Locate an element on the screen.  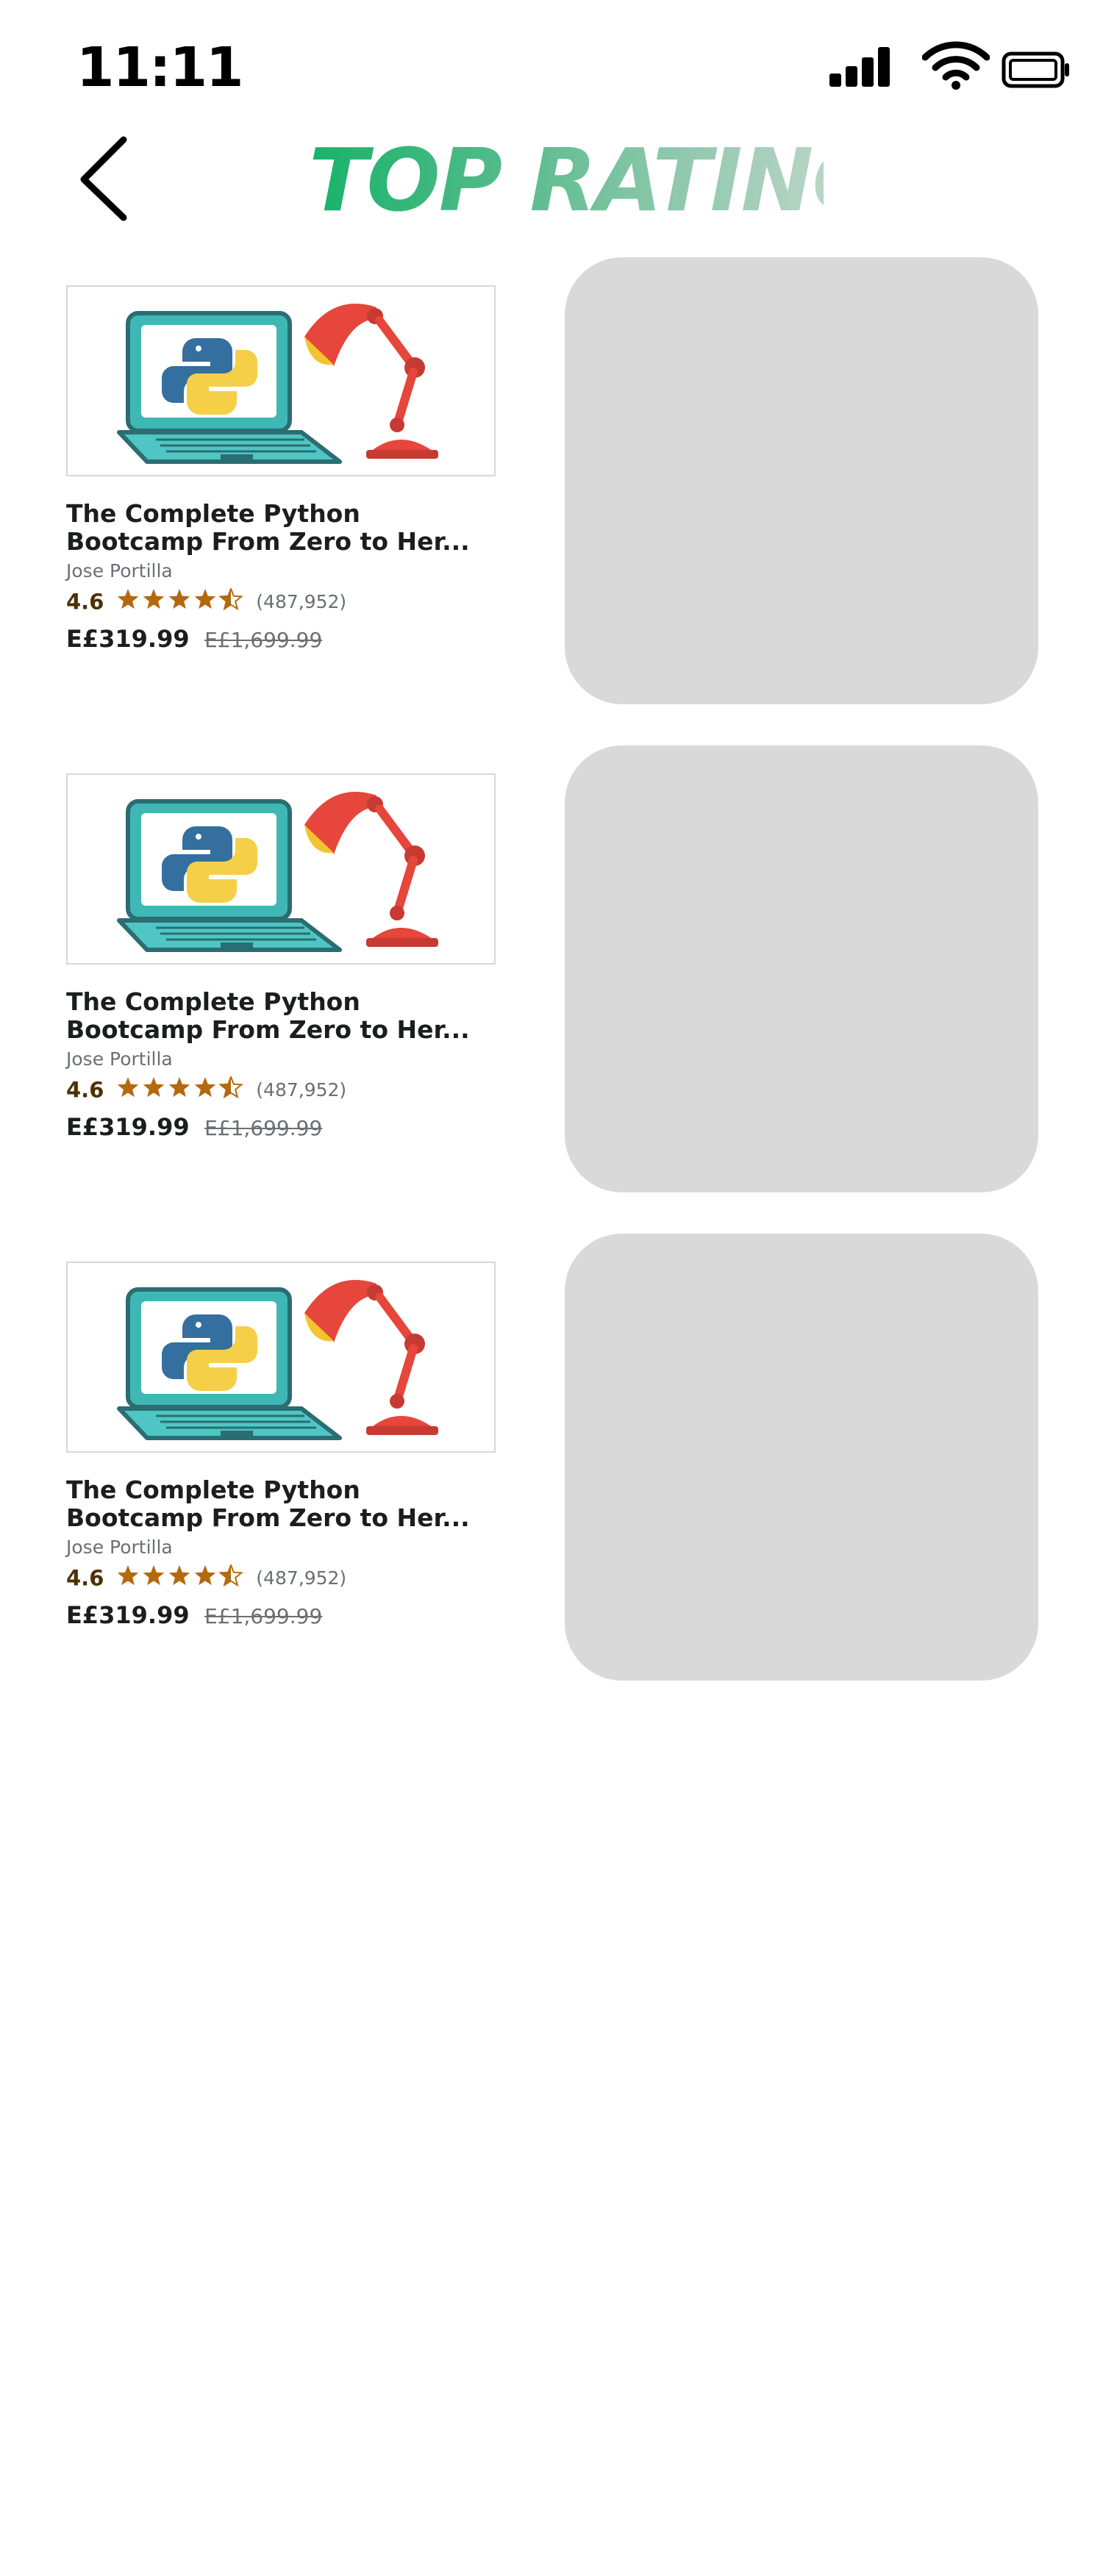
chevron-left-icon is located at coordinates (103, 178).